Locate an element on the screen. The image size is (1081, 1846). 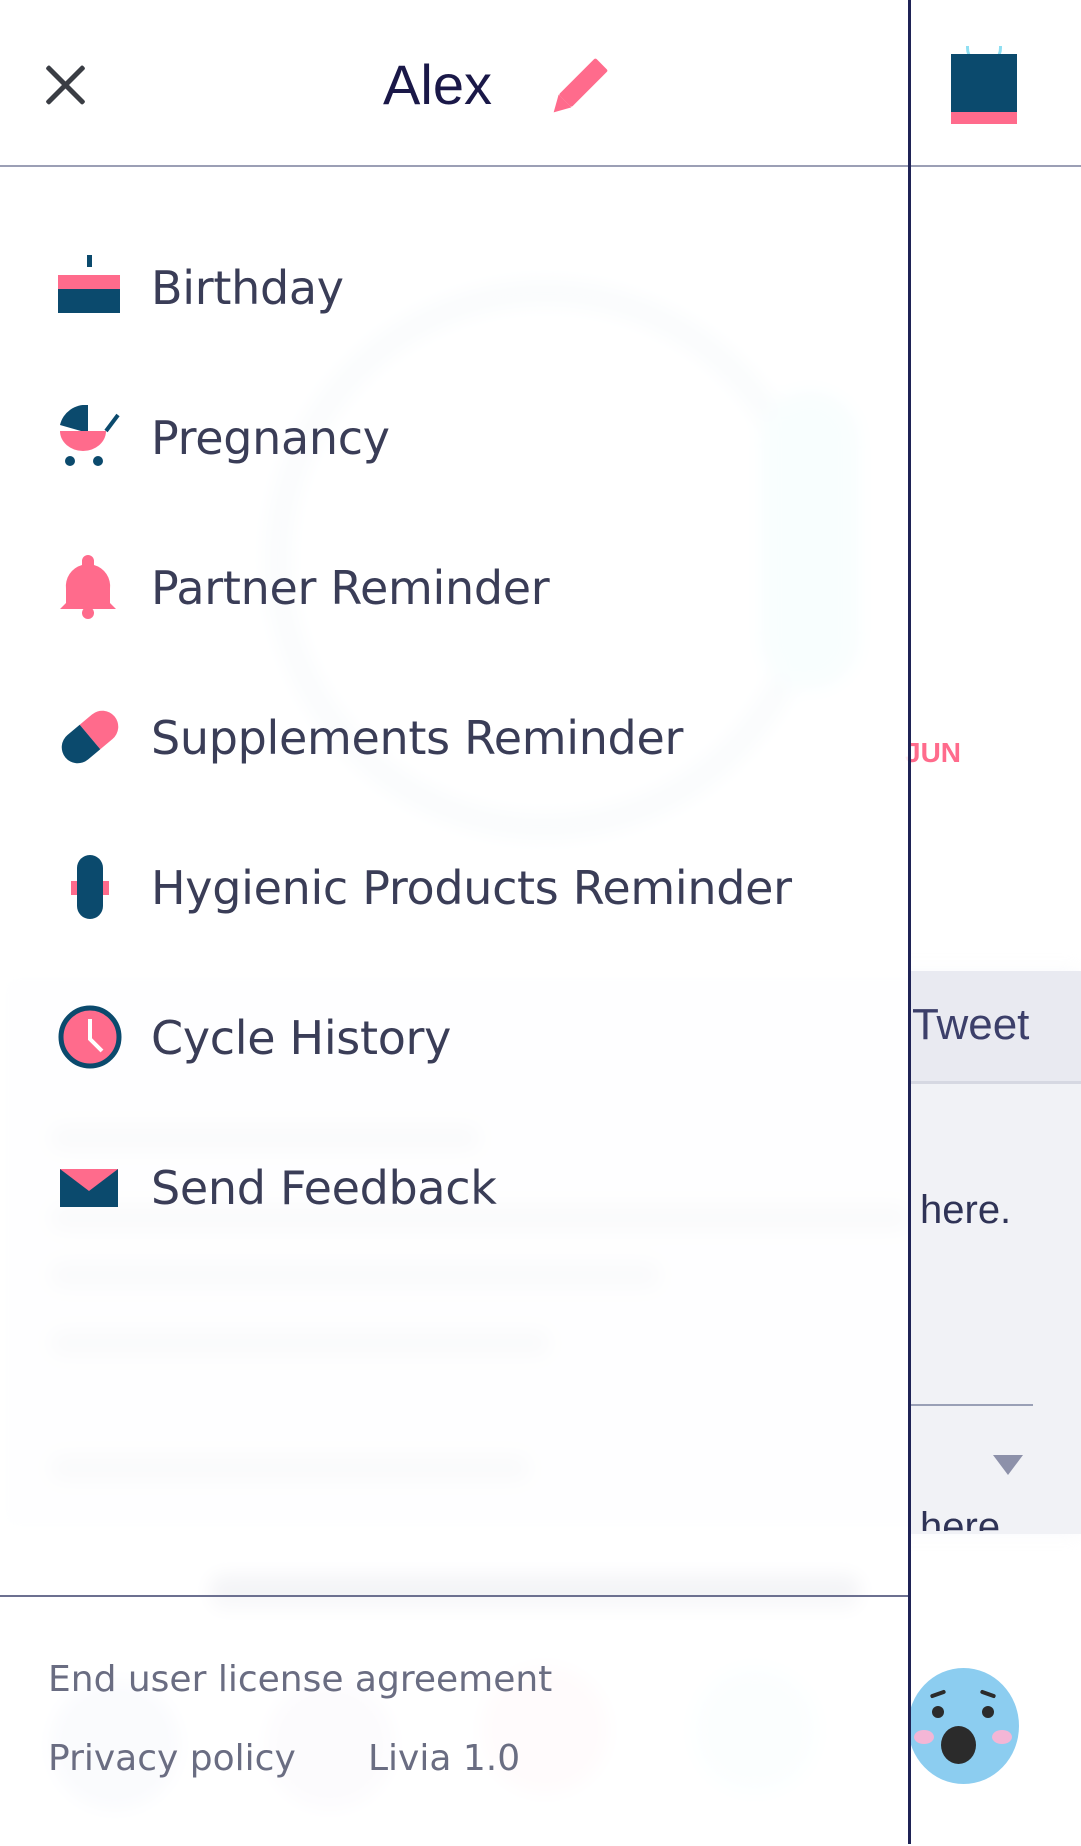
menu-item-send-feedback: Send Feedback is located at coordinates (454, 1185).